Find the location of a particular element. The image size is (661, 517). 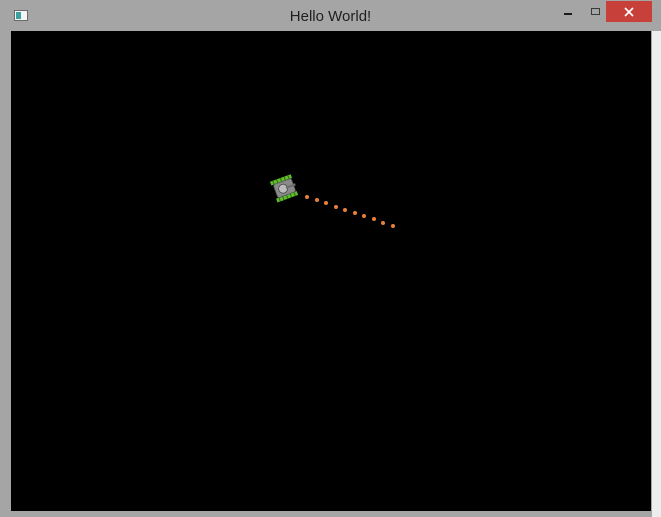

maximize-button is located at coordinates (595, 11).